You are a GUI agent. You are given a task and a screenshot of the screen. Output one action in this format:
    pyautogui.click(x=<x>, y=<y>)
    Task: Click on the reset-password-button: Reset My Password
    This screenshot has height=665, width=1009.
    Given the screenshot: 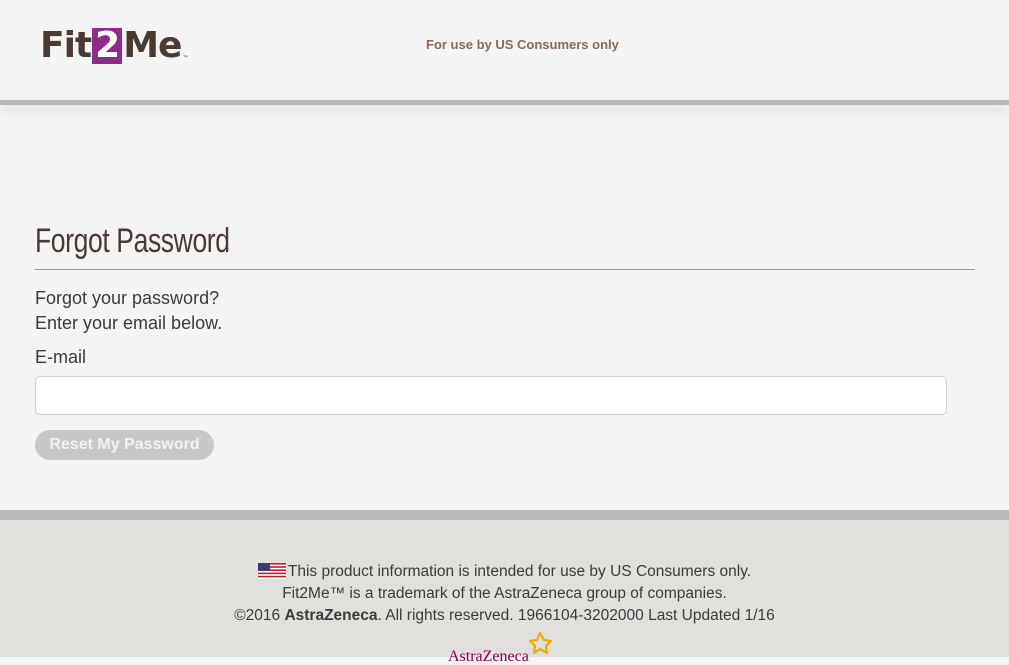 What is the action you would take?
    pyautogui.click(x=124, y=445)
    